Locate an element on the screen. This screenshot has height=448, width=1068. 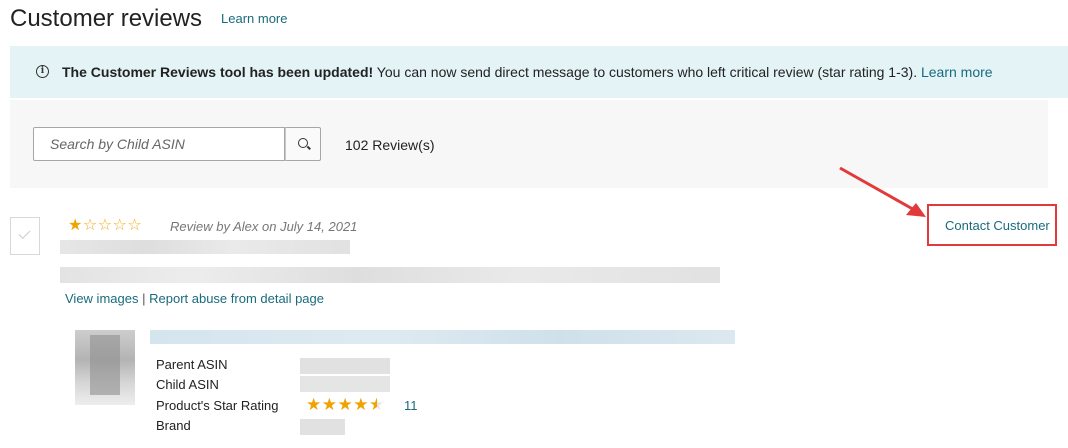
learn-more-link: Learn more is located at coordinates (254, 18).